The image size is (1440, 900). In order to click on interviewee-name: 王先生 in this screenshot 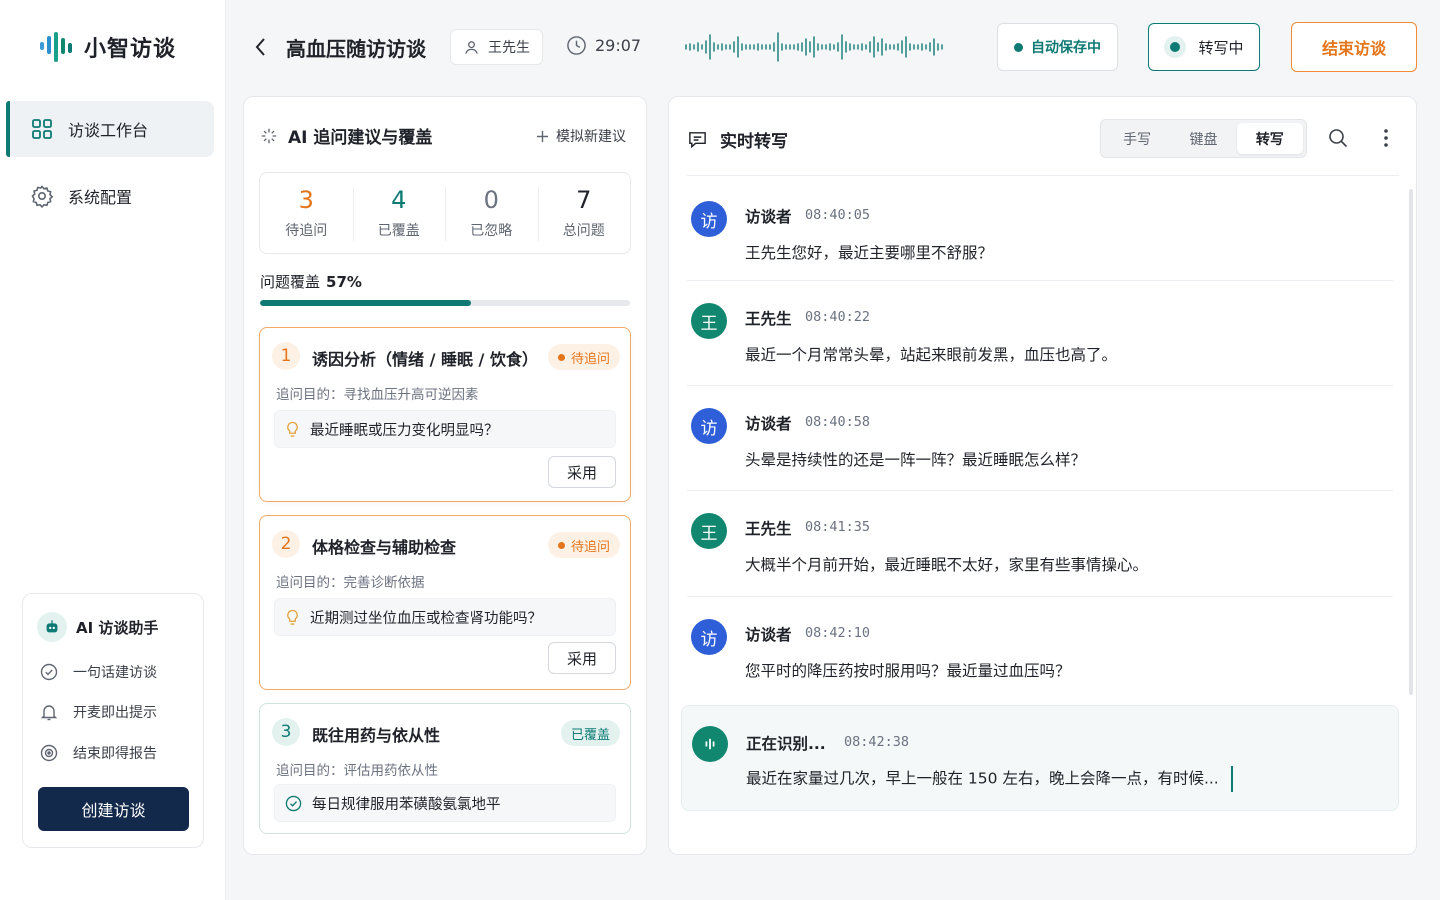, I will do `click(509, 48)`.